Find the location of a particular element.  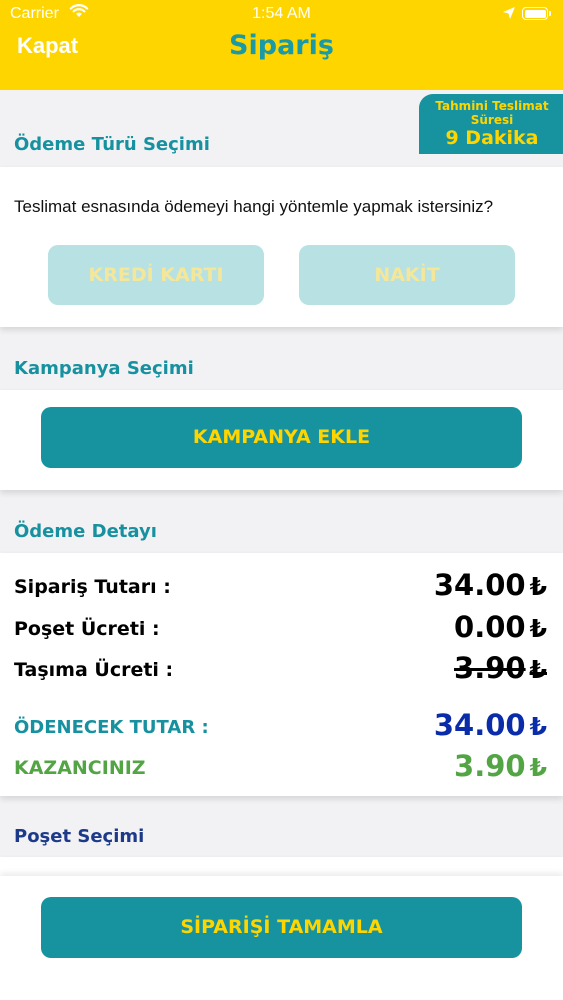

order-amount-value: 34.00 ₺ is located at coordinates (490, 585).